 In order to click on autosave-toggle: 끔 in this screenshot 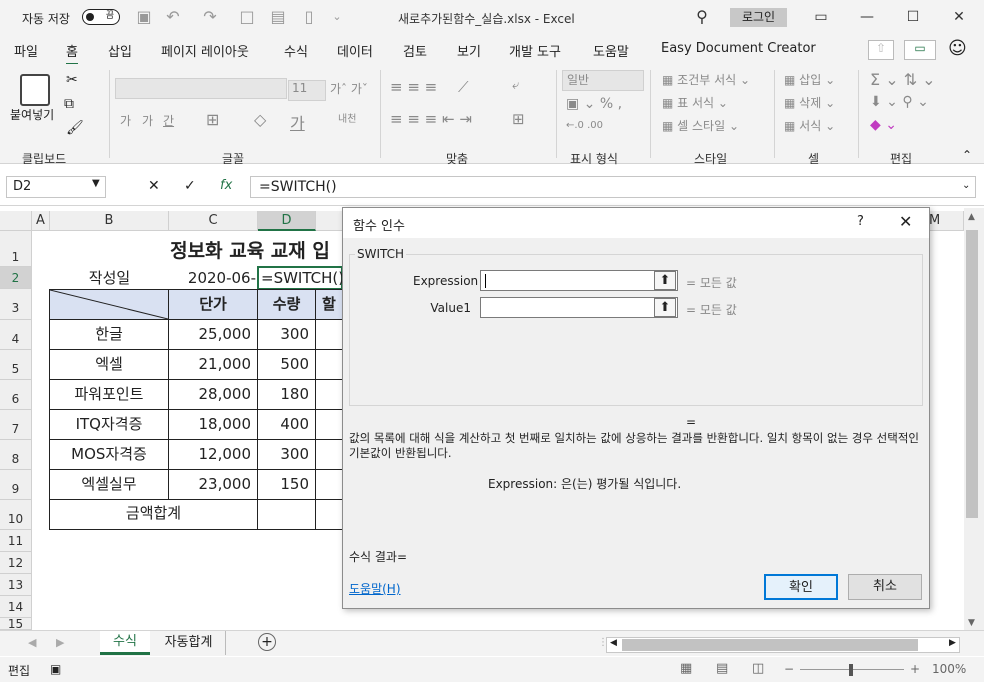, I will do `click(101, 17)`.